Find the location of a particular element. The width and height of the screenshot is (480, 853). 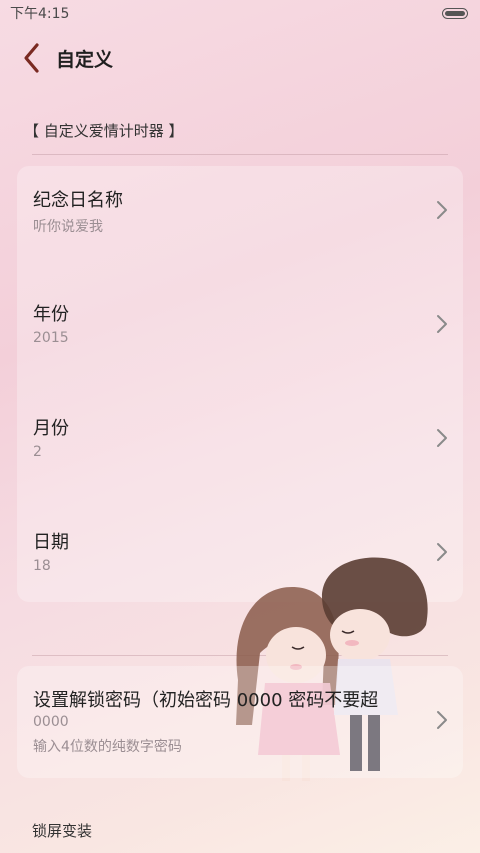

list-item-anniversary-name: 纪念日名称 听你说爱我 is located at coordinates (240, 218).